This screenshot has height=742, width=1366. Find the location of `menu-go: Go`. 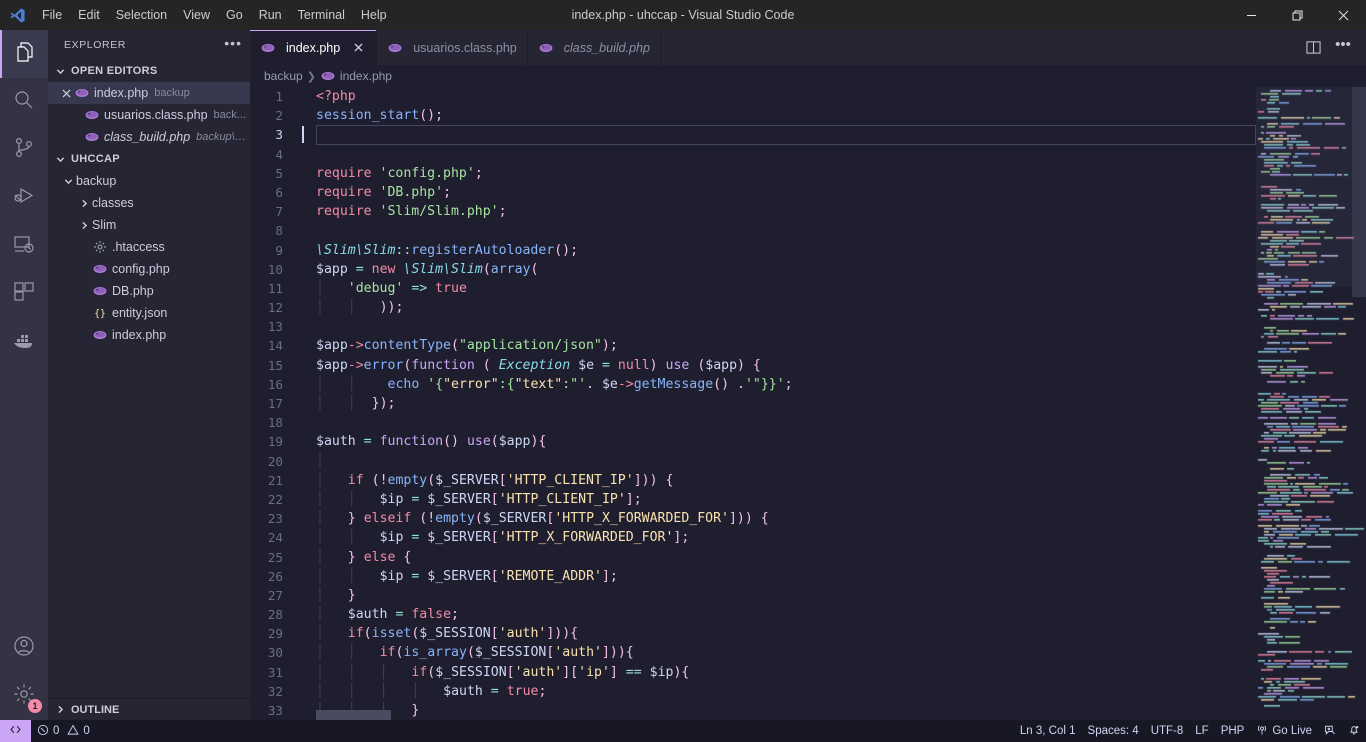

menu-go: Go is located at coordinates (234, 15).